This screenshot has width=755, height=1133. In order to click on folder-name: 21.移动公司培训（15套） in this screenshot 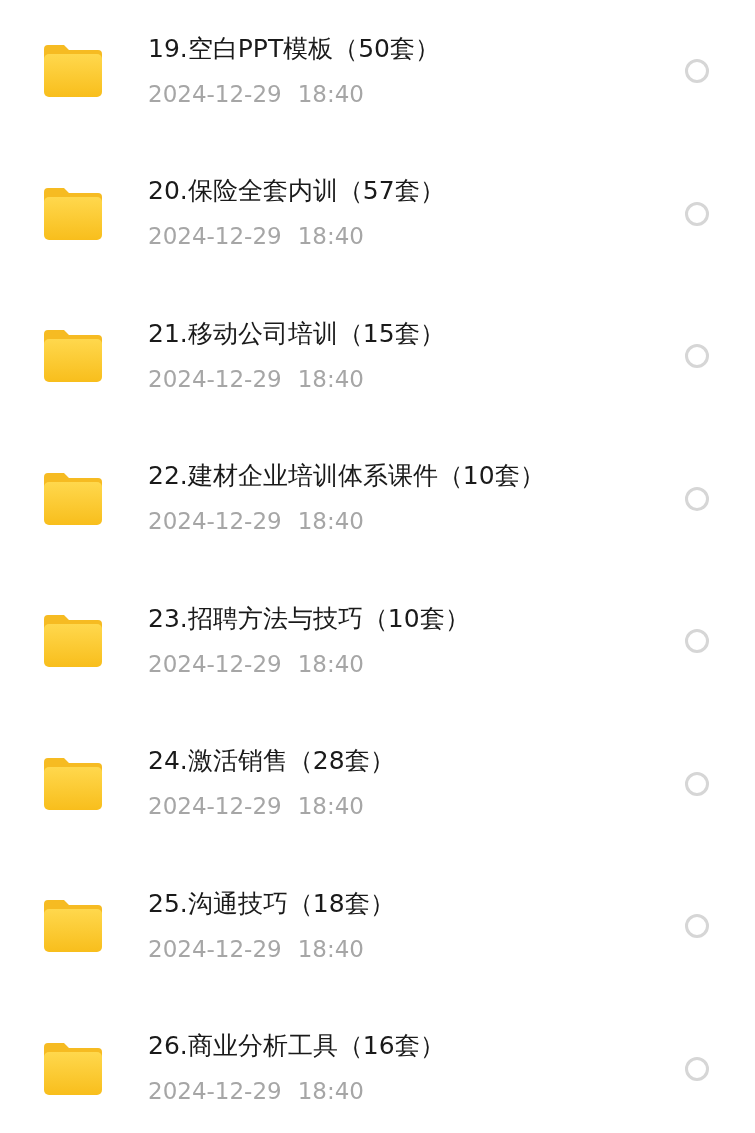, I will do `click(416, 333)`.